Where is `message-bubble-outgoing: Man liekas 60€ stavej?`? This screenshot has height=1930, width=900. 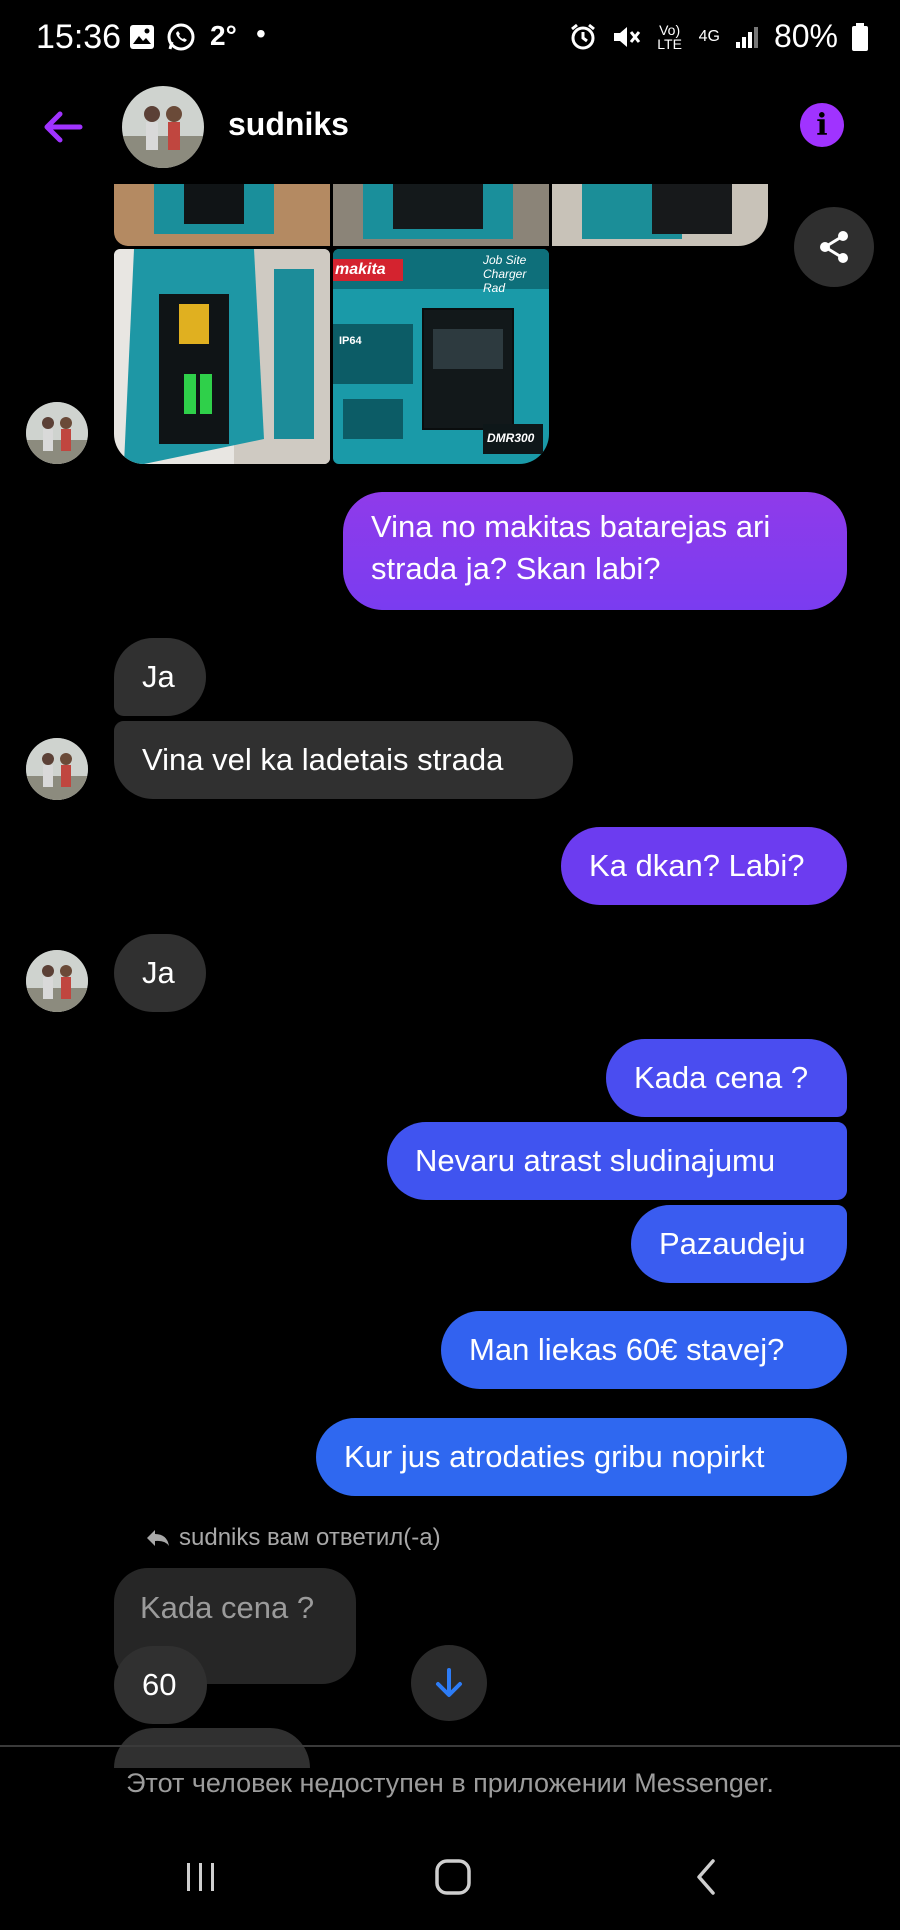
message-bubble-outgoing: Man liekas 60€ stavej? is located at coordinates (644, 1350).